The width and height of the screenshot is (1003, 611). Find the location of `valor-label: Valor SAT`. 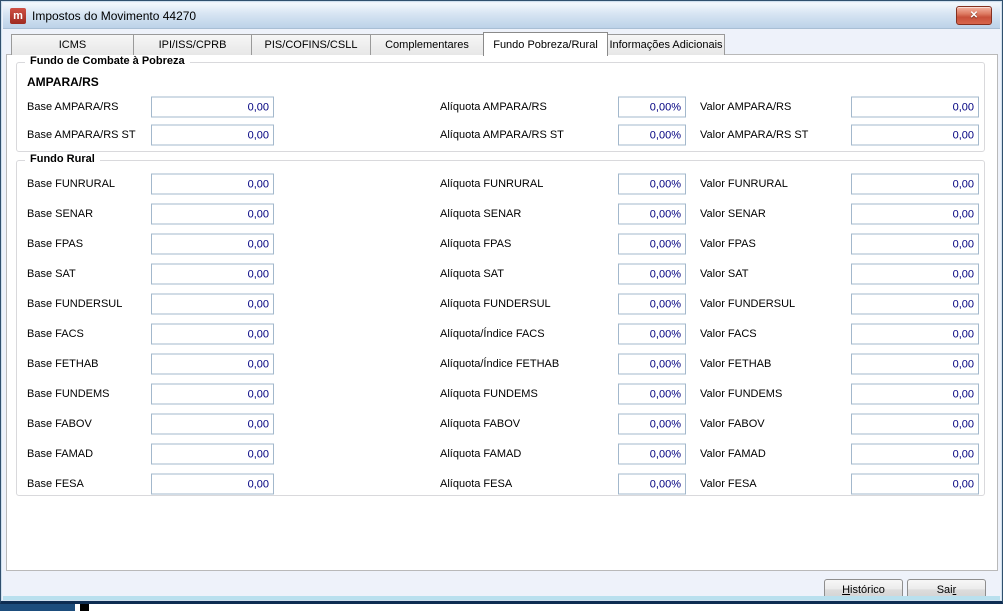

valor-label: Valor SAT is located at coordinates (724, 274).